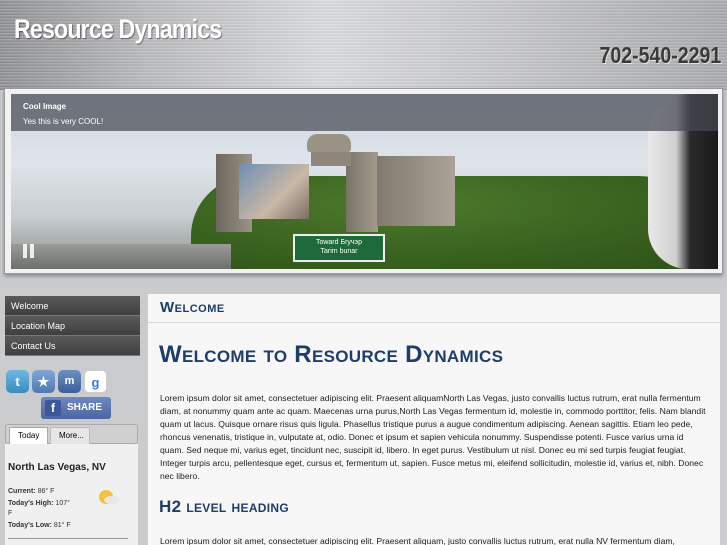  I want to click on tower-top, so click(329, 143).